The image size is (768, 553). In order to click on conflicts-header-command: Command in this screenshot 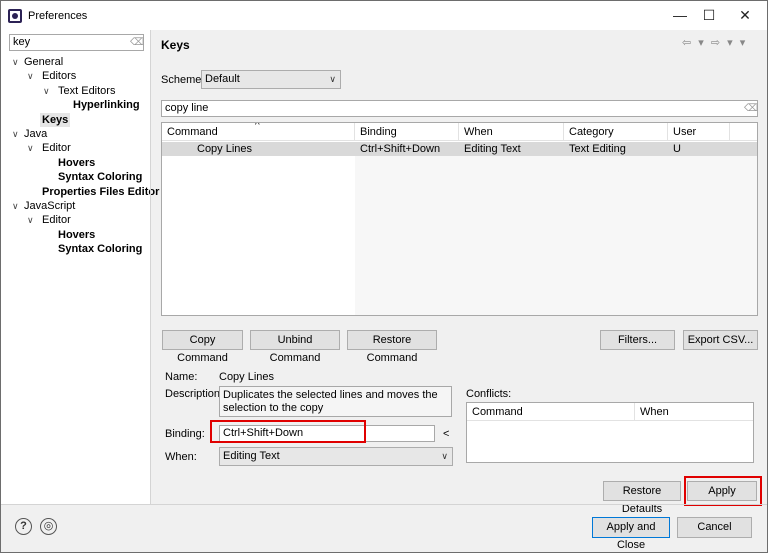, I will do `click(551, 412)`.